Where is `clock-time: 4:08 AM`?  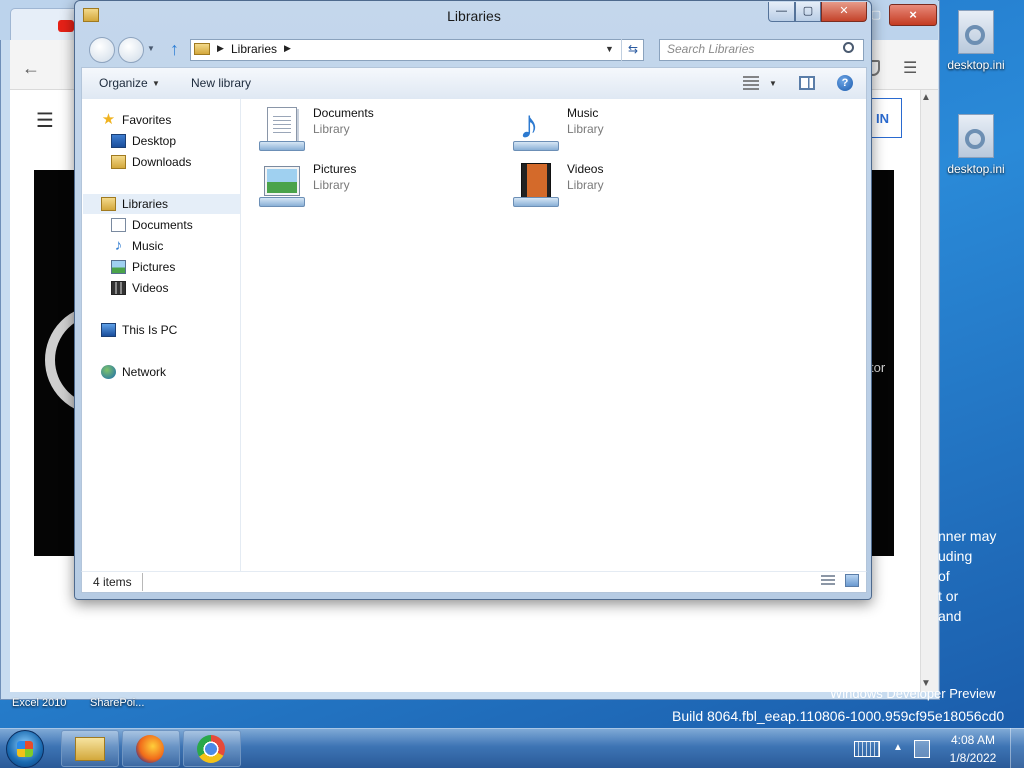
clock-time: 4:08 AM is located at coordinates (973, 740).